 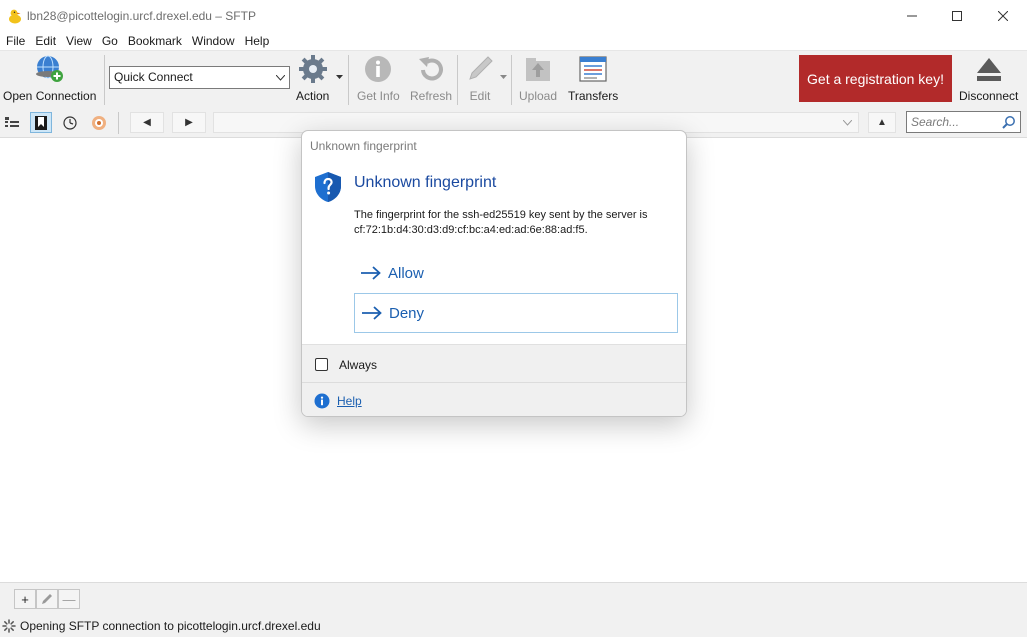 What do you see at coordinates (988, 69) in the screenshot?
I see `eject-icon` at bounding box center [988, 69].